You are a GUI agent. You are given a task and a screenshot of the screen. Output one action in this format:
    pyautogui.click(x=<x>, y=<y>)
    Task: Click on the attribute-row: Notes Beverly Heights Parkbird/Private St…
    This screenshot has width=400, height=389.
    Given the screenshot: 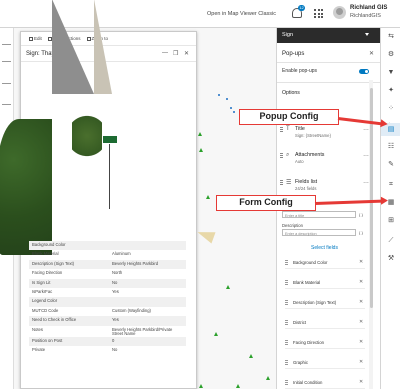 What is the action you would take?
    pyautogui.click(x=107, y=331)
    